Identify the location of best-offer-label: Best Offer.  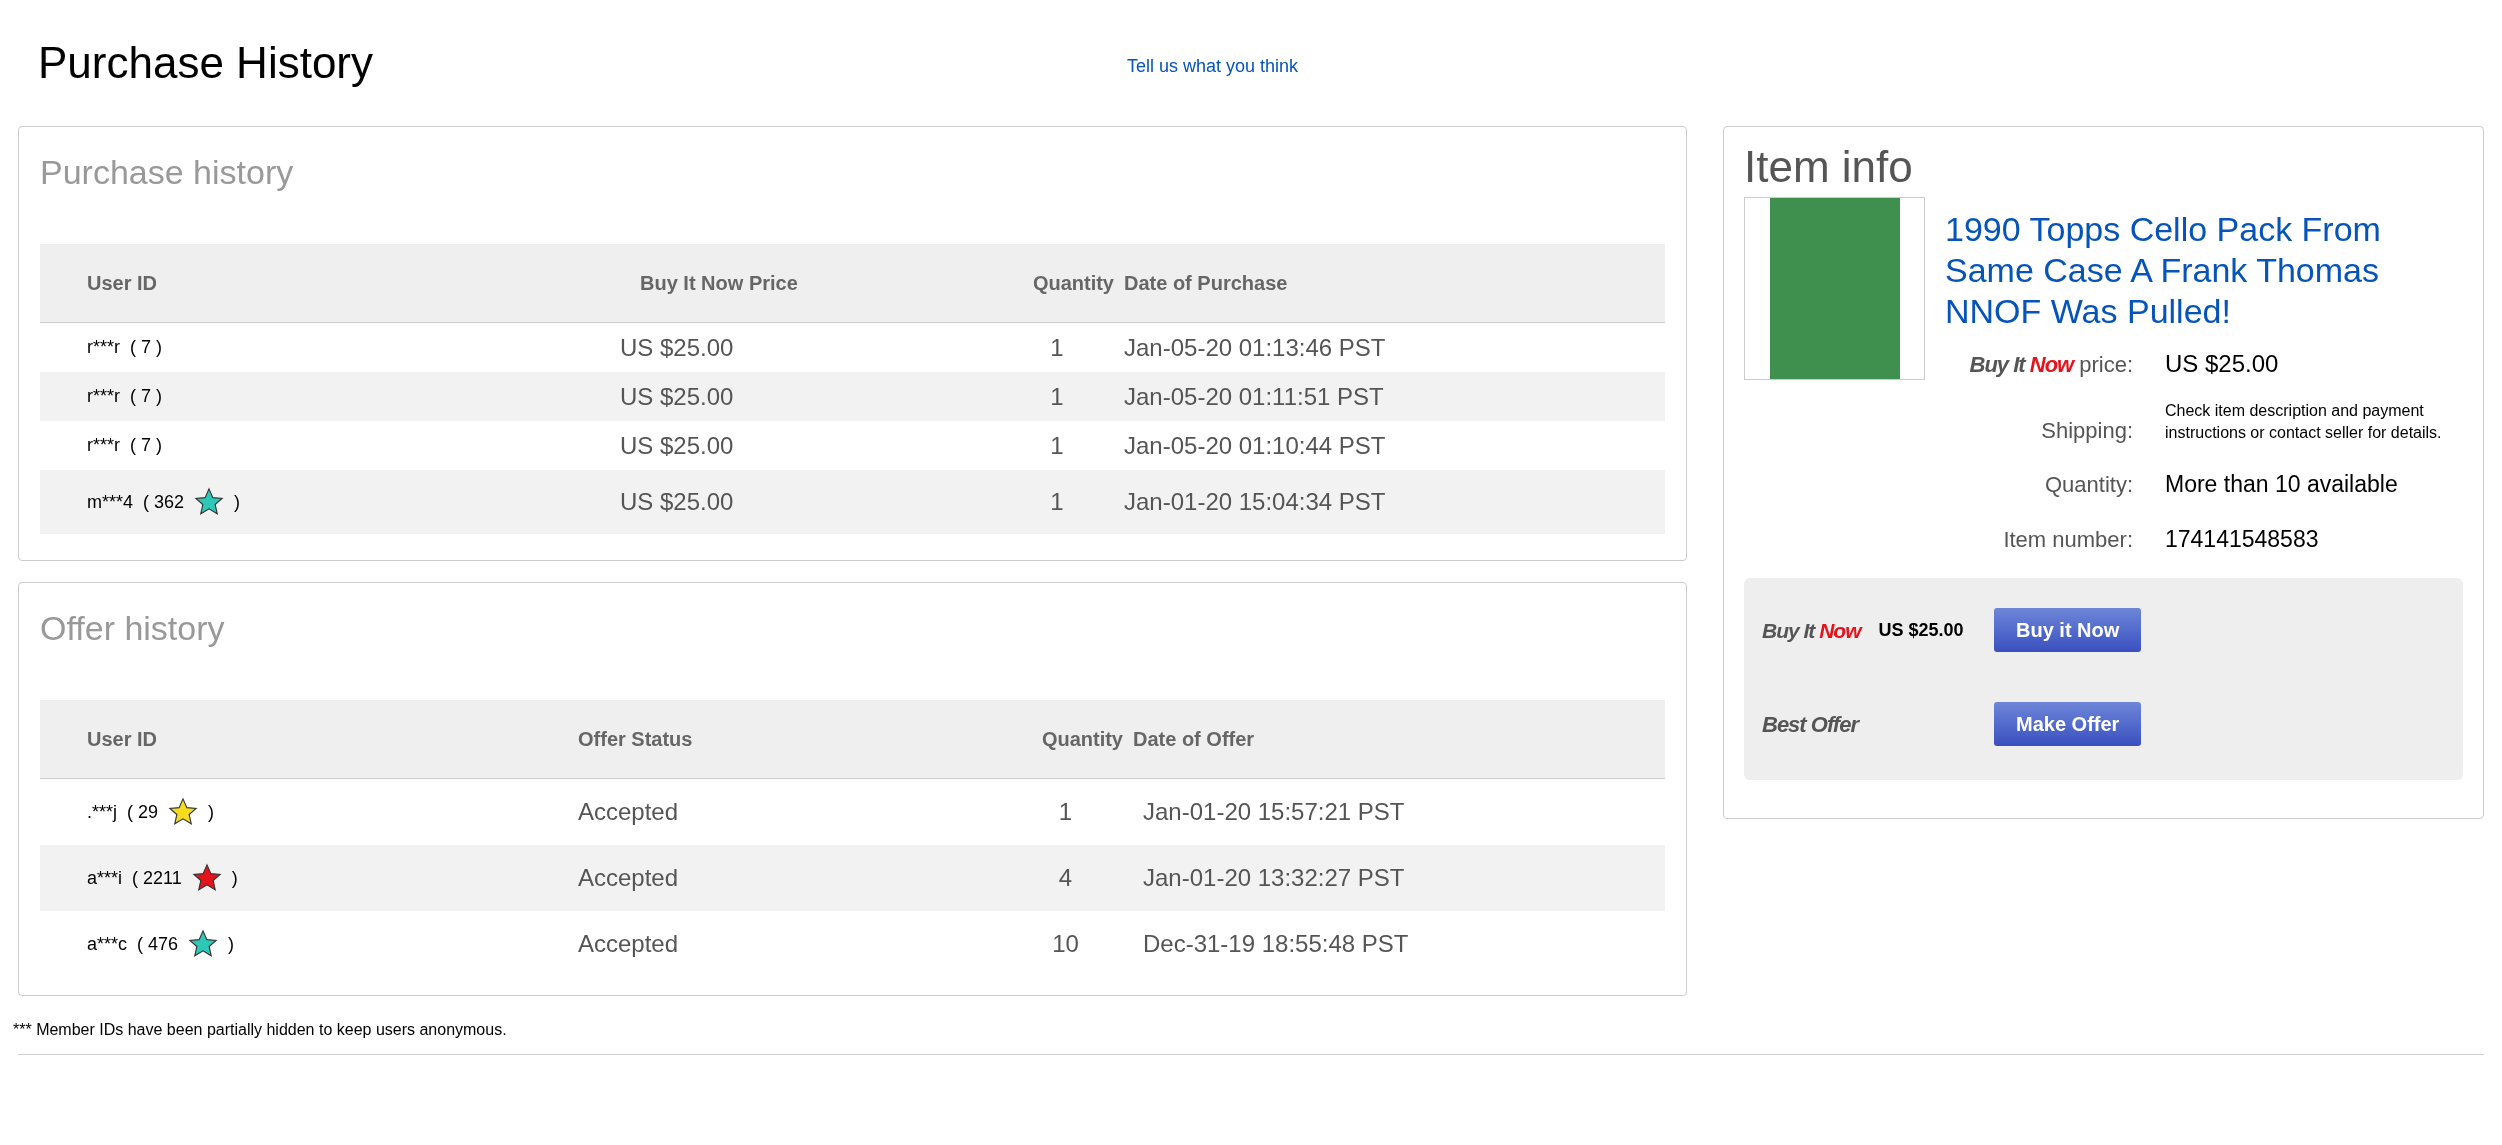
(1810, 724).